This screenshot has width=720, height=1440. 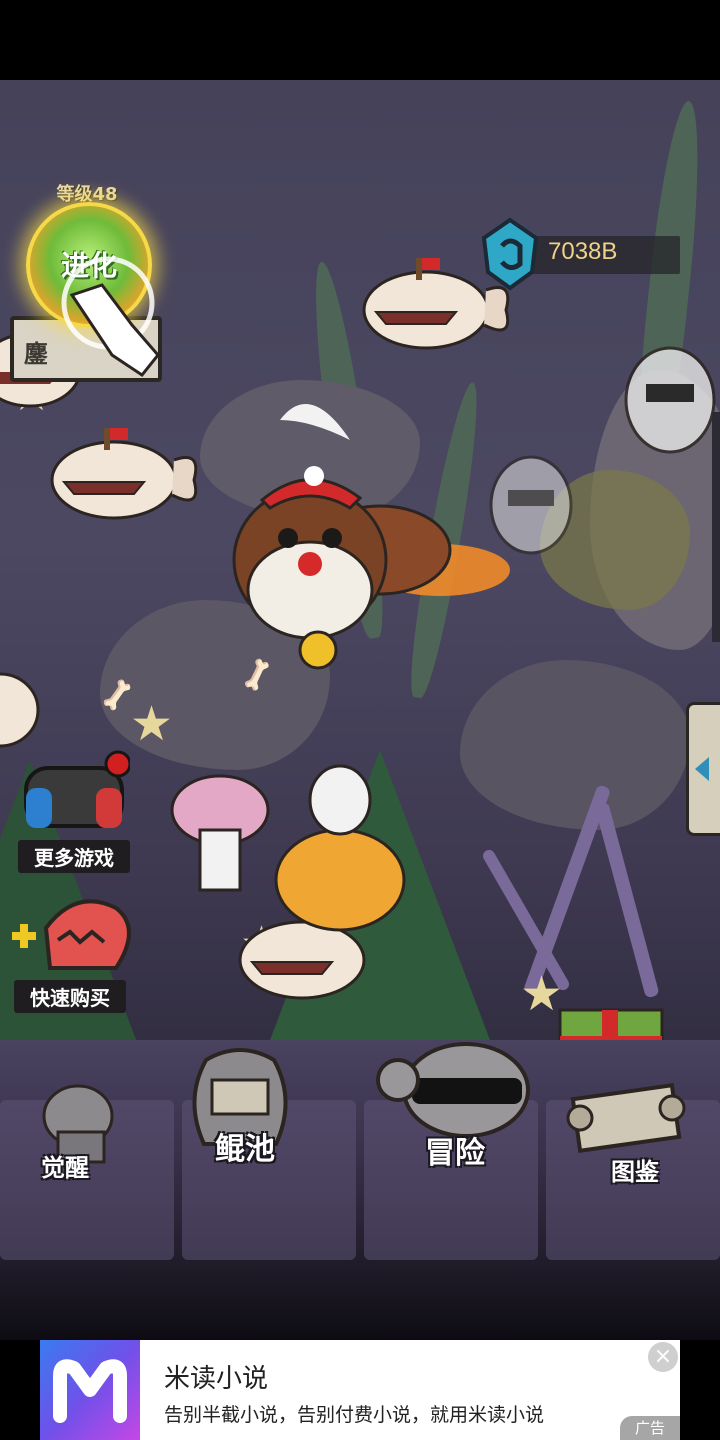 What do you see at coordinates (110, 317) in the screenshot?
I see `tap-hand-icon` at bounding box center [110, 317].